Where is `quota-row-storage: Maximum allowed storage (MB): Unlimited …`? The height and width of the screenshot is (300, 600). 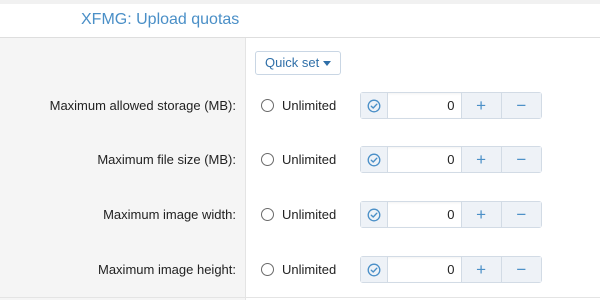 quota-row-storage: Maximum allowed storage (MB): Unlimited … is located at coordinates (300, 106).